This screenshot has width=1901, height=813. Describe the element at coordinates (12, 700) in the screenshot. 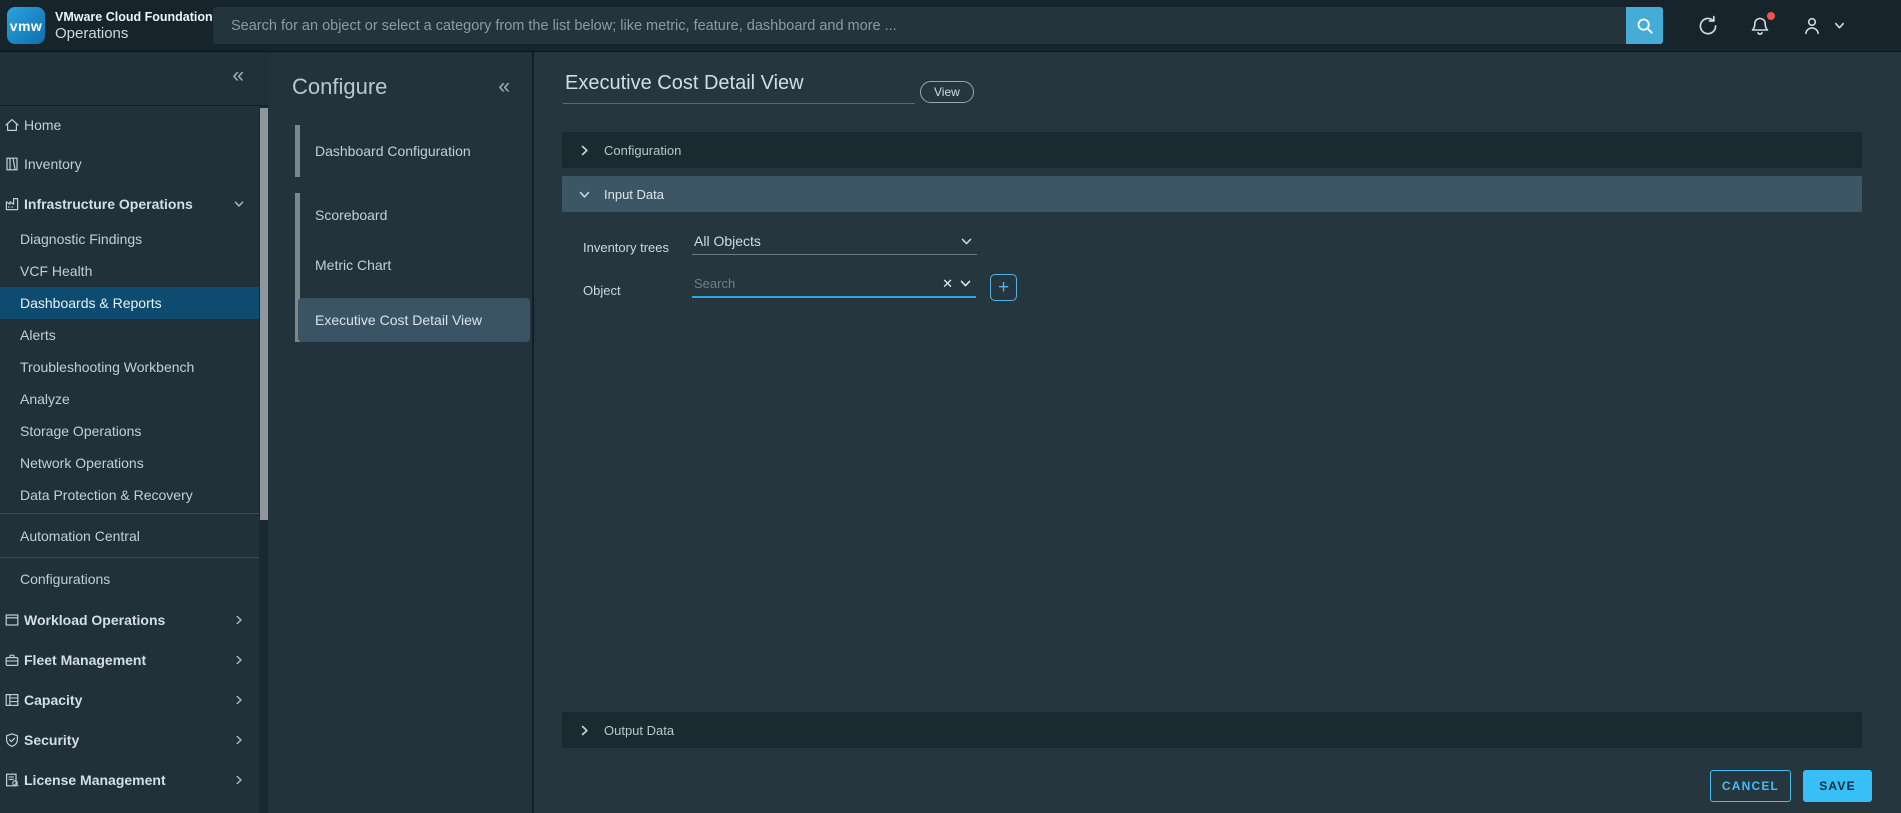

I see `capacity-icon` at that location.